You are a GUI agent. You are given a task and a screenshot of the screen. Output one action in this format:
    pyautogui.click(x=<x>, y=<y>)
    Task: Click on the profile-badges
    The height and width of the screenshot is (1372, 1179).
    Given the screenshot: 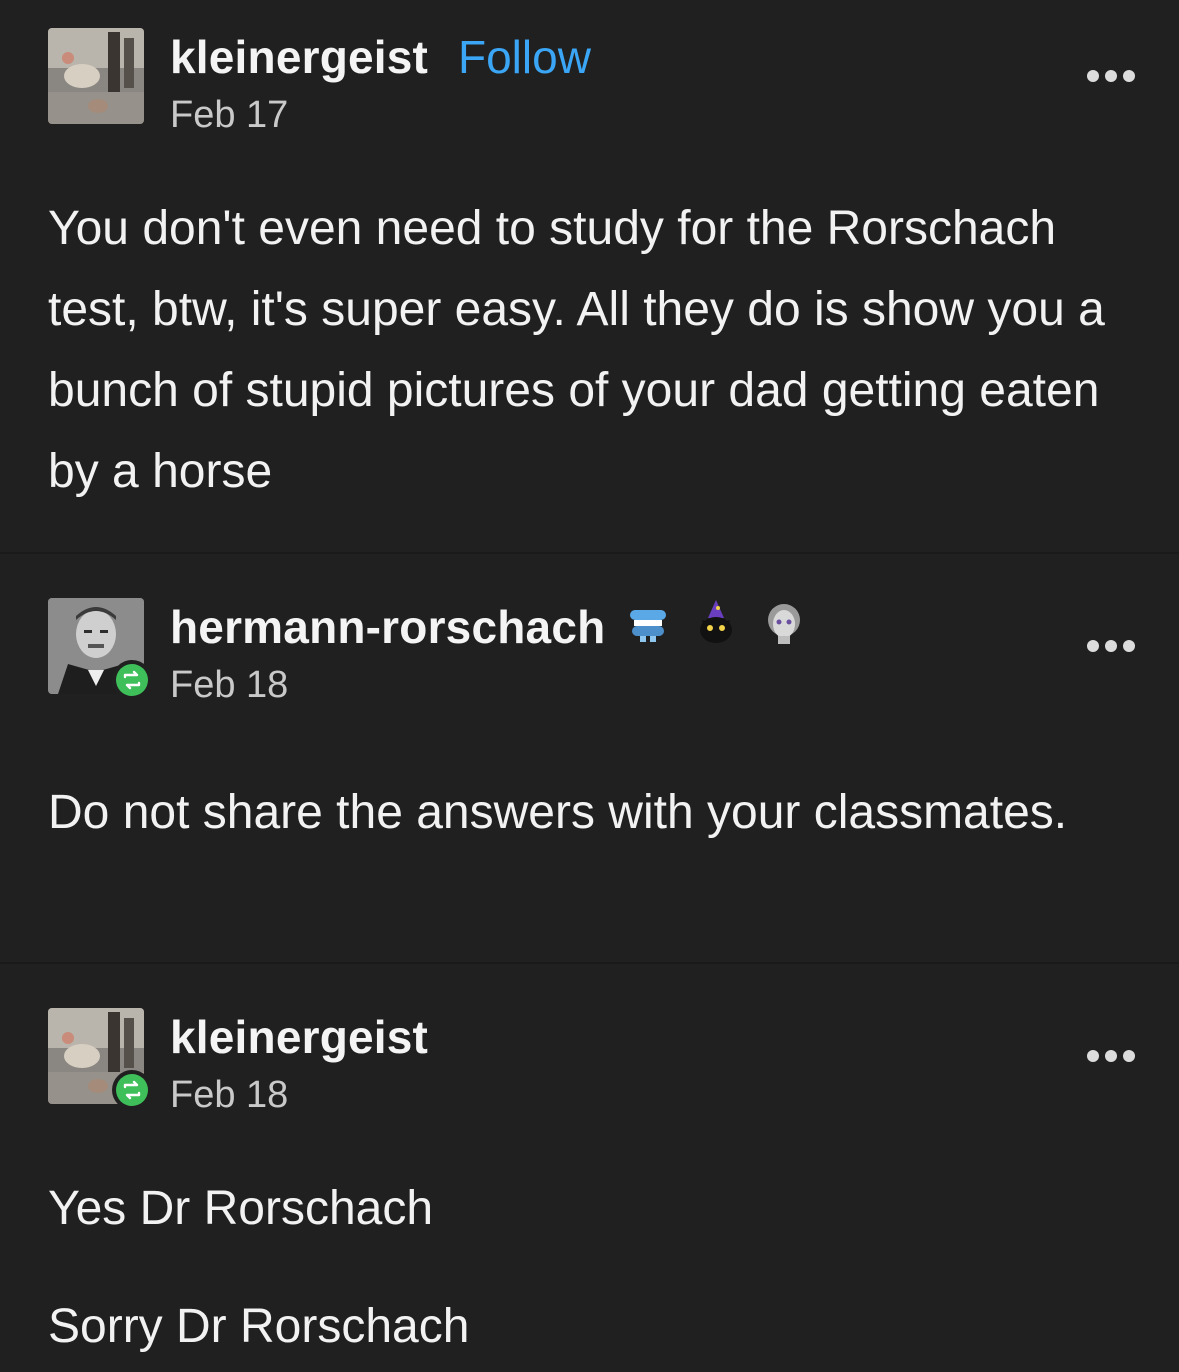 What is the action you would take?
    pyautogui.click(x=716, y=622)
    